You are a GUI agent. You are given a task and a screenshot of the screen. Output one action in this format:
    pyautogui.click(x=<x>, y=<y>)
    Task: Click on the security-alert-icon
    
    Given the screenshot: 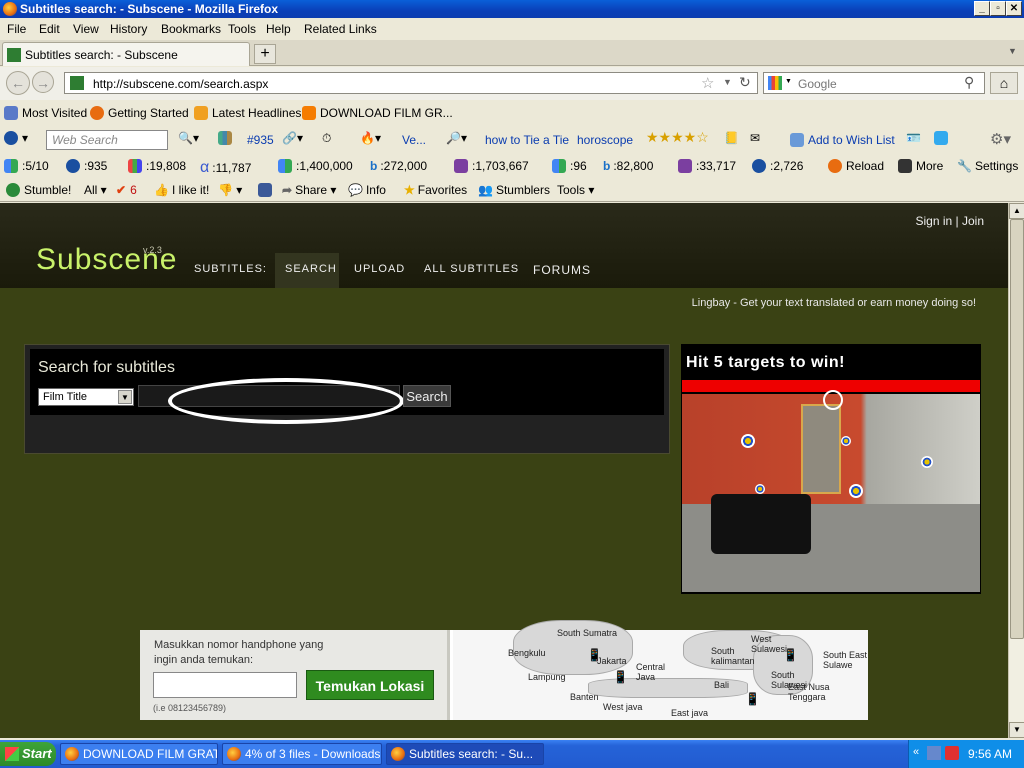 What is the action you would take?
    pyautogui.click(x=952, y=753)
    